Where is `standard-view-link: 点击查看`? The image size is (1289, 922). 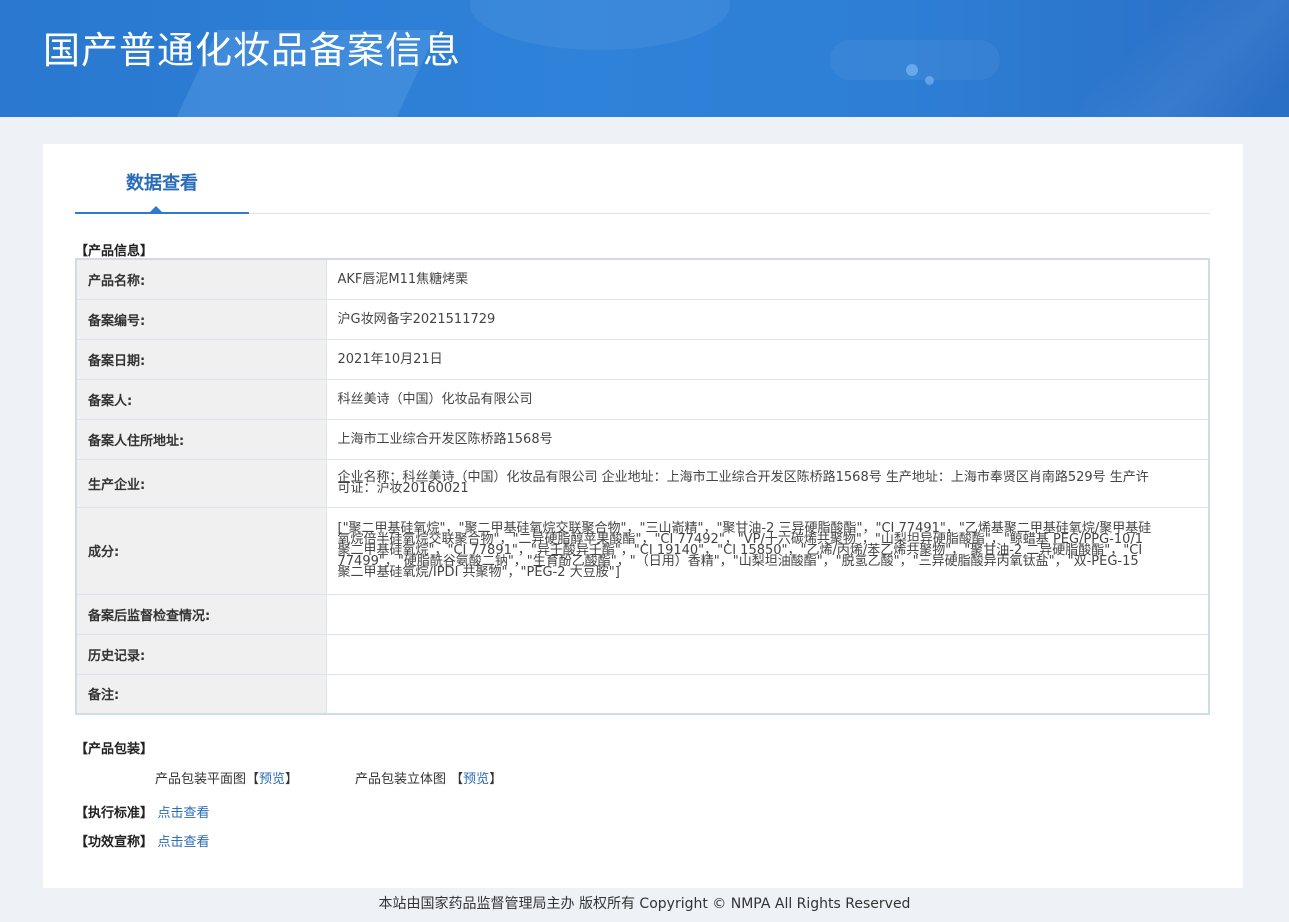
standard-view-link: 点击查看 is located at coordinates (184, 813).